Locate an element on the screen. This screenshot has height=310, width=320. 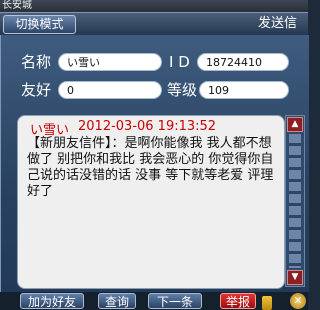
message-scrollbar: ▲ ▼ is located at coordinates (295, 201).